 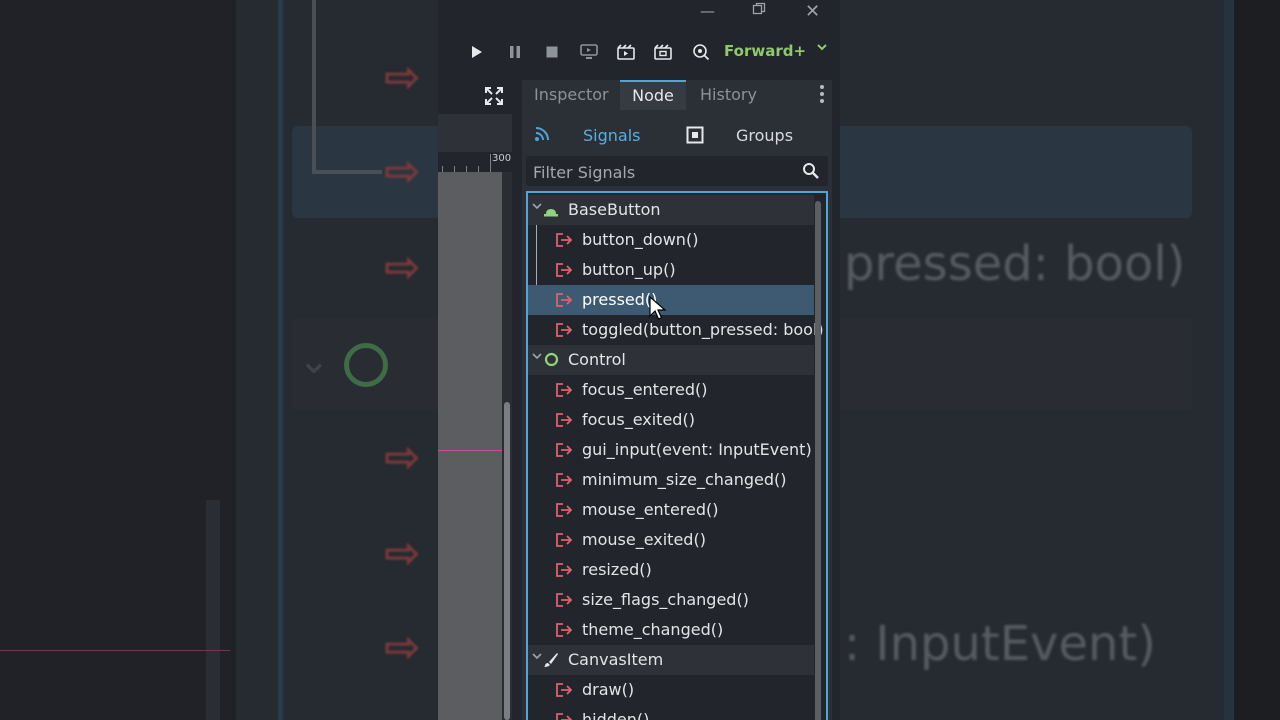 What do you see at coordinates (616, 659) in the screenshot?
I see `category-label: CanvasItem` at bounding box center [616, 659].